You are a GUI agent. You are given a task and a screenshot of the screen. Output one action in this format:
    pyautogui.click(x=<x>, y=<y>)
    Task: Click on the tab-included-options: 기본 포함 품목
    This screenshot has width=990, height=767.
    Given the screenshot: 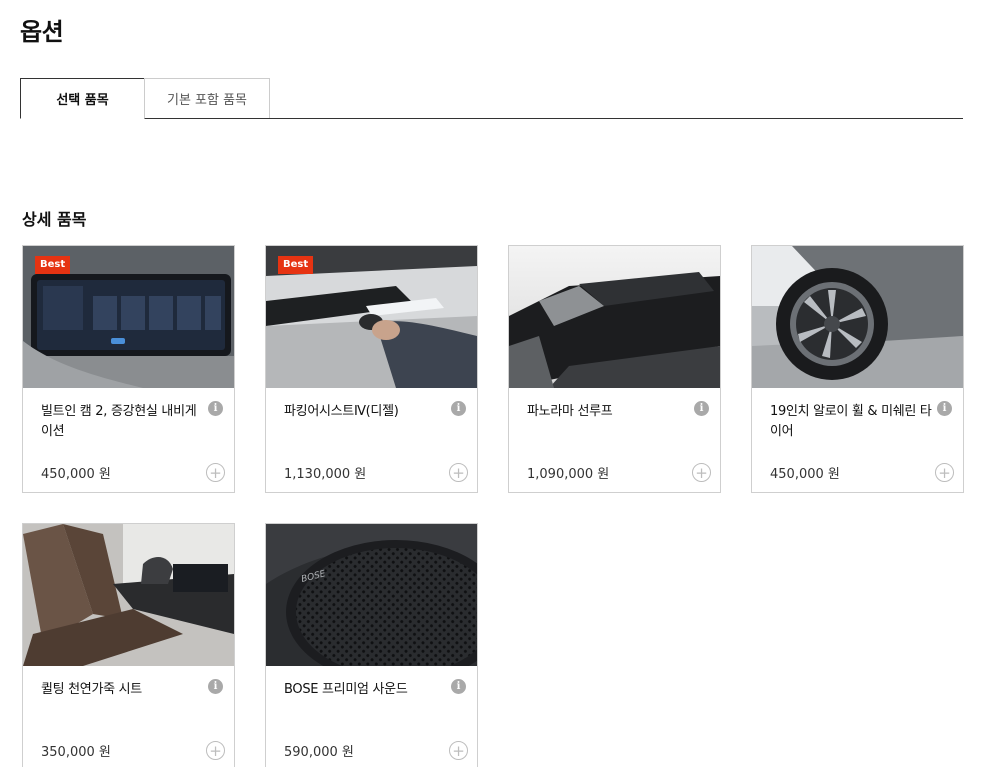 What is the action you would take?
    pyautogui.click(x=207, y=98)
    